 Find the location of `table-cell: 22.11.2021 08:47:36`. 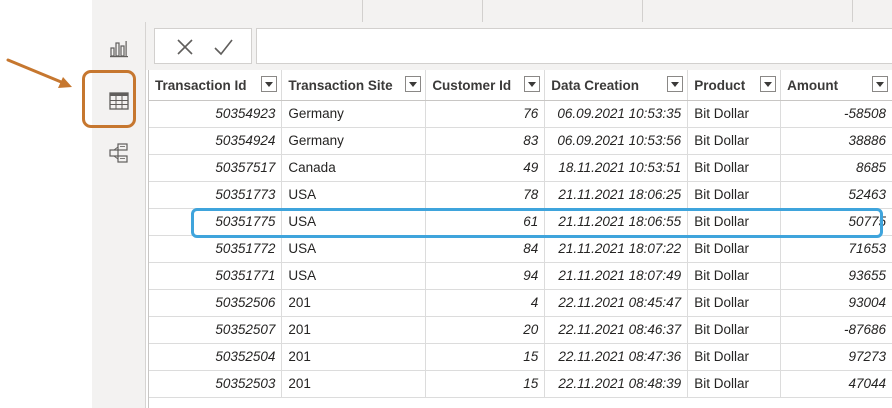

table-cell: 22.11.2021 08:47:36 is located at coordinates (616, 357).